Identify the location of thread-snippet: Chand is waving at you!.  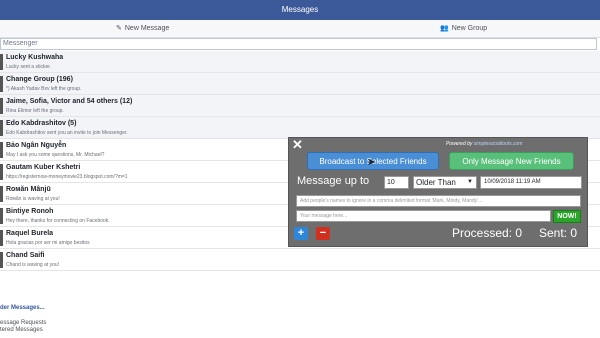
(33, 265).